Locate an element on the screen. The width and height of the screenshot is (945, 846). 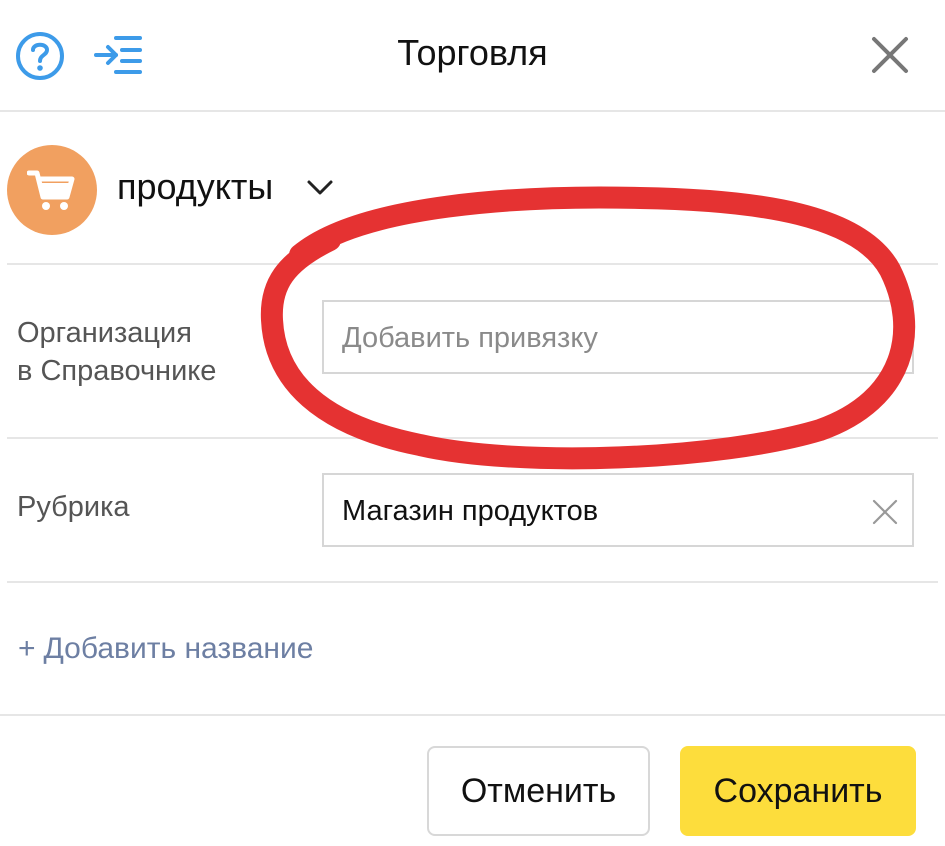
save-button: Сохранить is located at coordinates (798, 791).